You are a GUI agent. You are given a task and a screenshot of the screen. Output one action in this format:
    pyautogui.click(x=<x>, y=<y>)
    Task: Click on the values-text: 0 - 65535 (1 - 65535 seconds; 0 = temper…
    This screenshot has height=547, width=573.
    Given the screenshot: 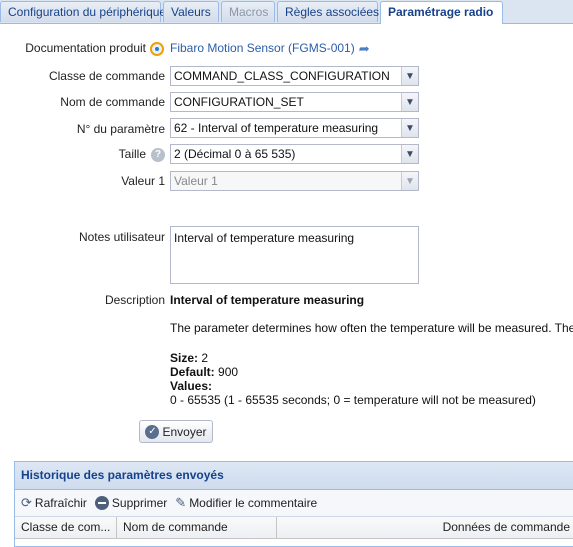 What is the action you would take?
    pyautogui.click(x=353, y=400)
    